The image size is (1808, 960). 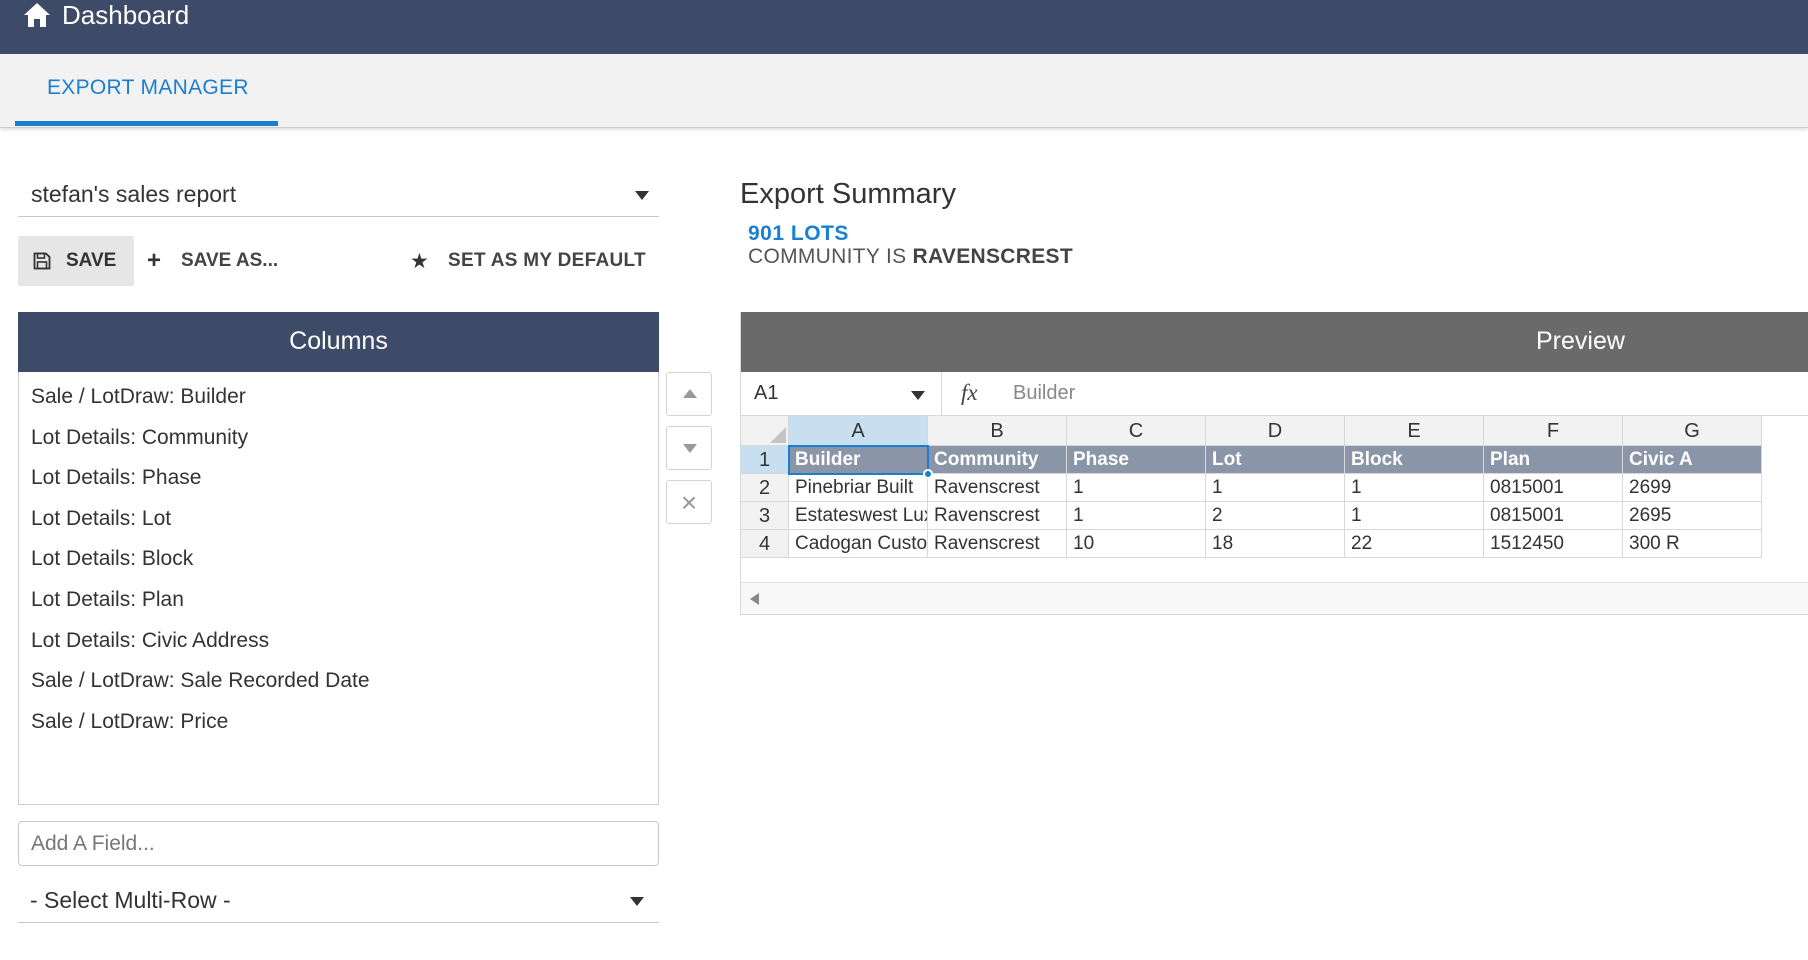 I want to click on filter-value: RAVENSCREST, so click(x=992, y=256).